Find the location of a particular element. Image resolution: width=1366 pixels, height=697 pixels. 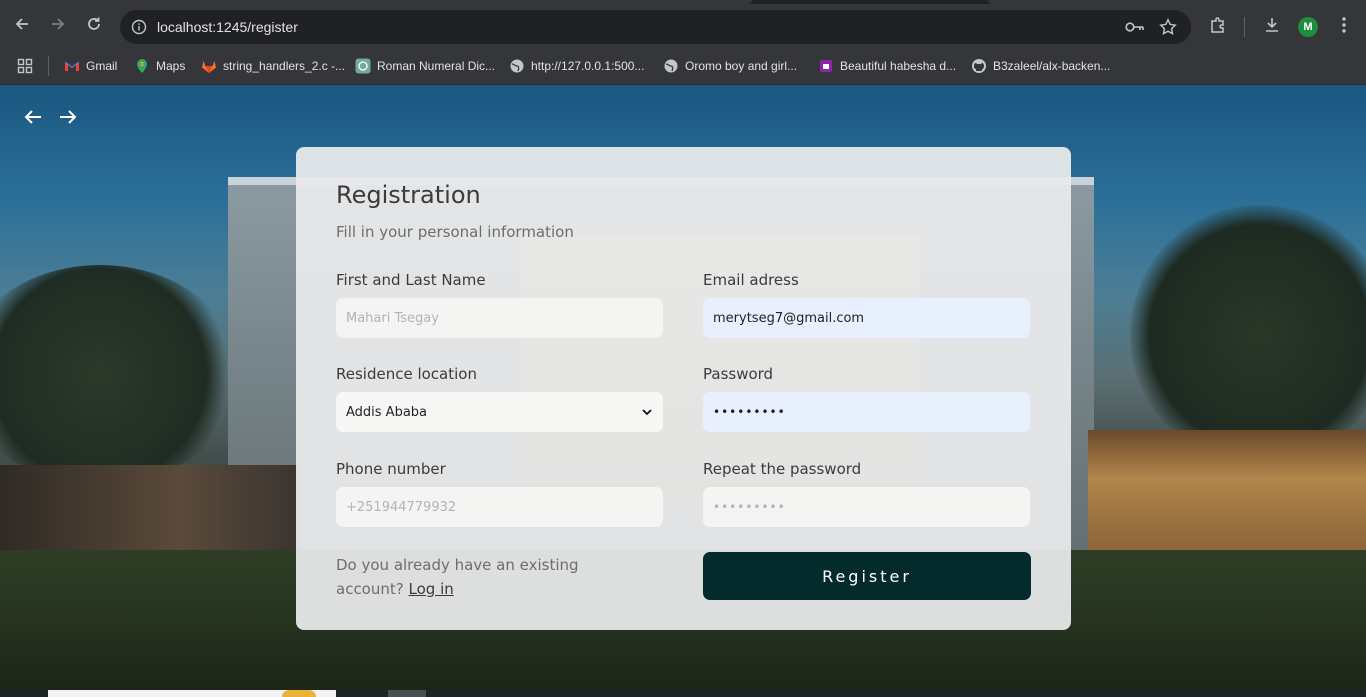

password-input: ••••••••• is located at coordinates (866, 412).